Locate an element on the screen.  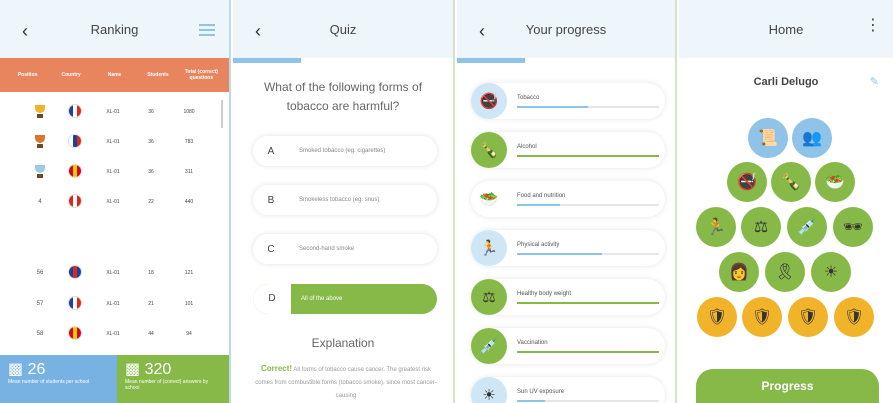
progress-item: ⚖ Healthy body weight is located at coordinates (568, 297).